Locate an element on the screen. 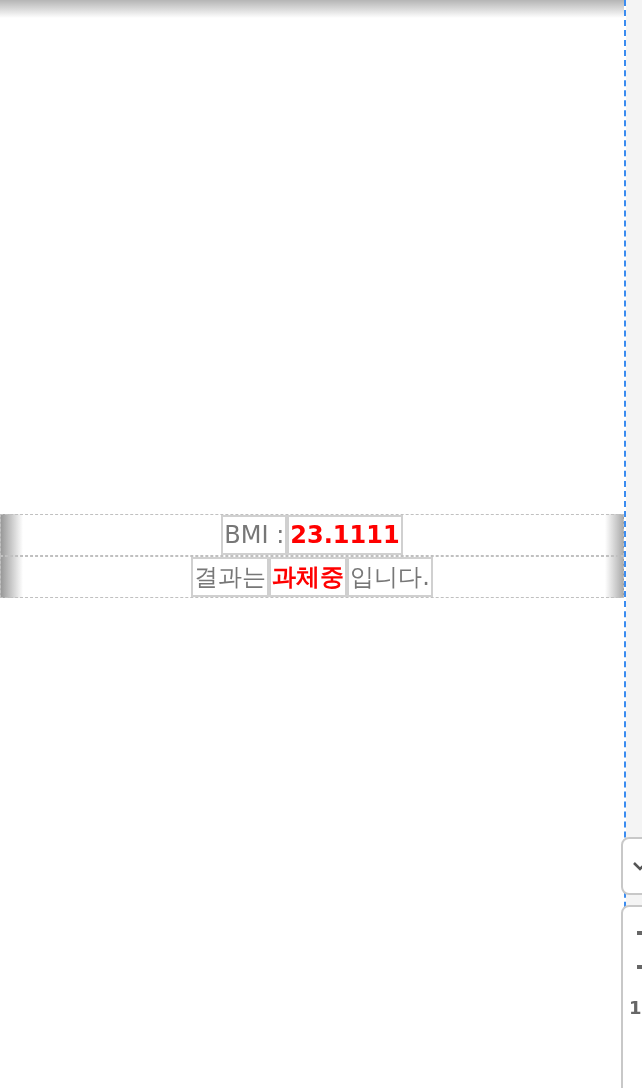 The height and width of the screenshot is (1088, 642). result-label: 결과는 is located at coordinates (230, 577).